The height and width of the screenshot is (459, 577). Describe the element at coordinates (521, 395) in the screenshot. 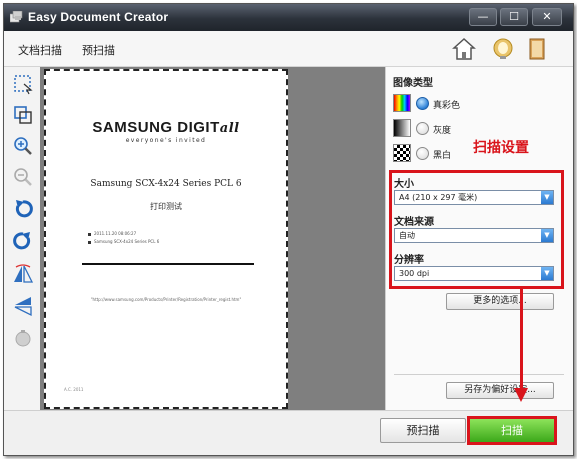

I see `annotation-arrow-head` at that location.